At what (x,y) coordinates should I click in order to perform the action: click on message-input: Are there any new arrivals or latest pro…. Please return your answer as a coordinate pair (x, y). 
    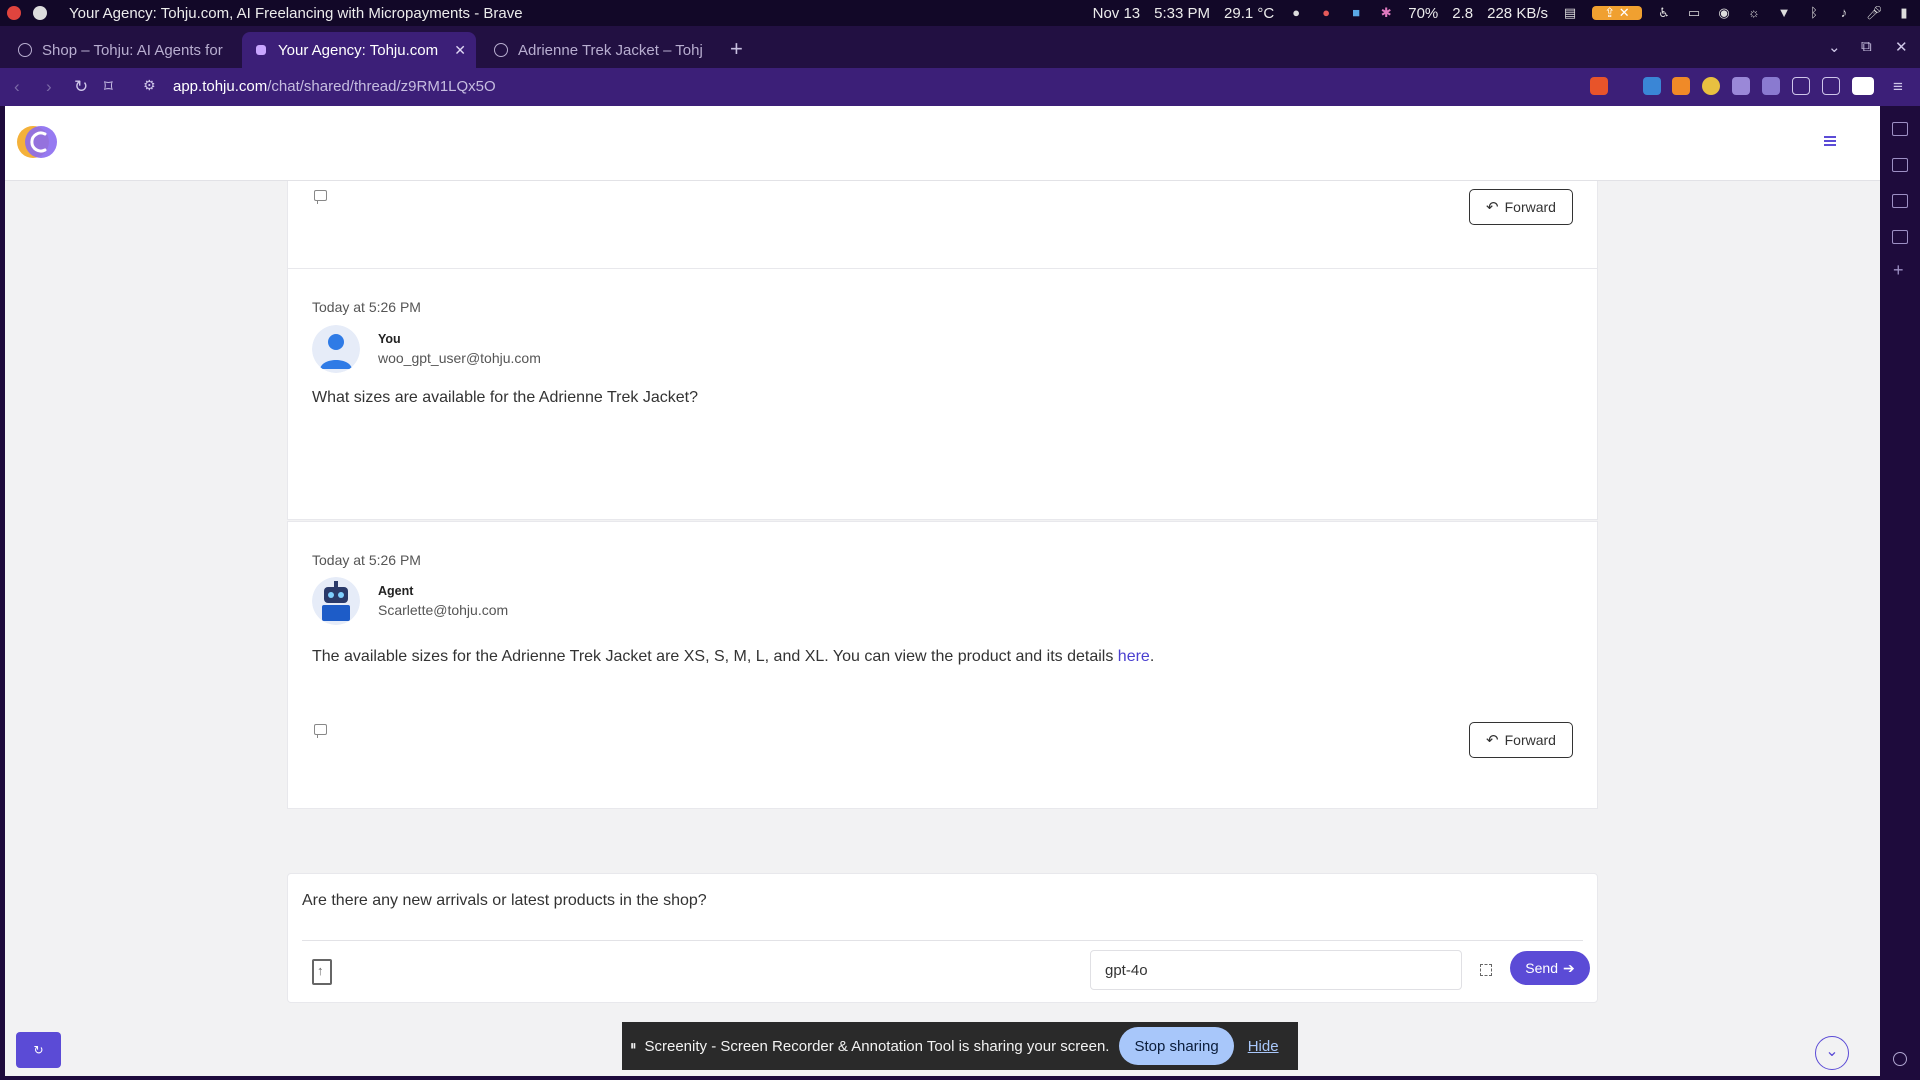
    Looking at the image, I should click on (504, 901).